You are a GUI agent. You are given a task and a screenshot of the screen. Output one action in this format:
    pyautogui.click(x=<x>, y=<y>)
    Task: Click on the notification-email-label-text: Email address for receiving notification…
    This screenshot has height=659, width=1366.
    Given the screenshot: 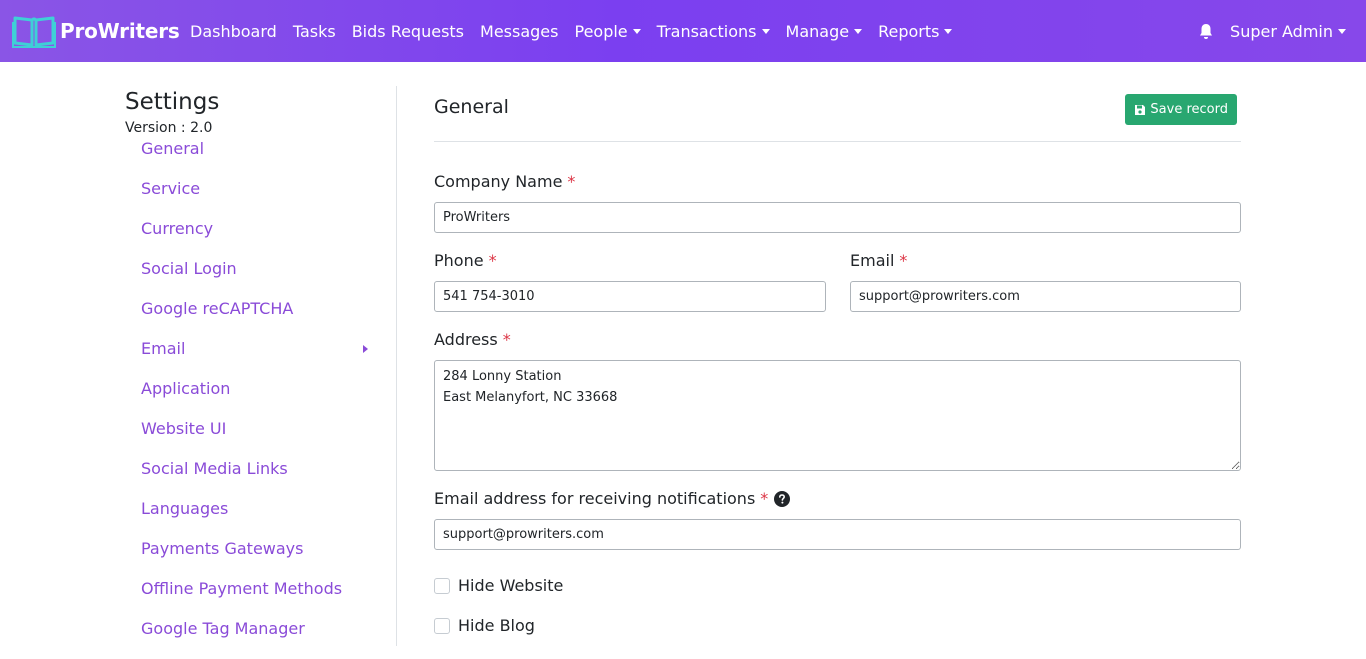 What is the action you would take?
    pyautogui.click(x=595, y=498)
    